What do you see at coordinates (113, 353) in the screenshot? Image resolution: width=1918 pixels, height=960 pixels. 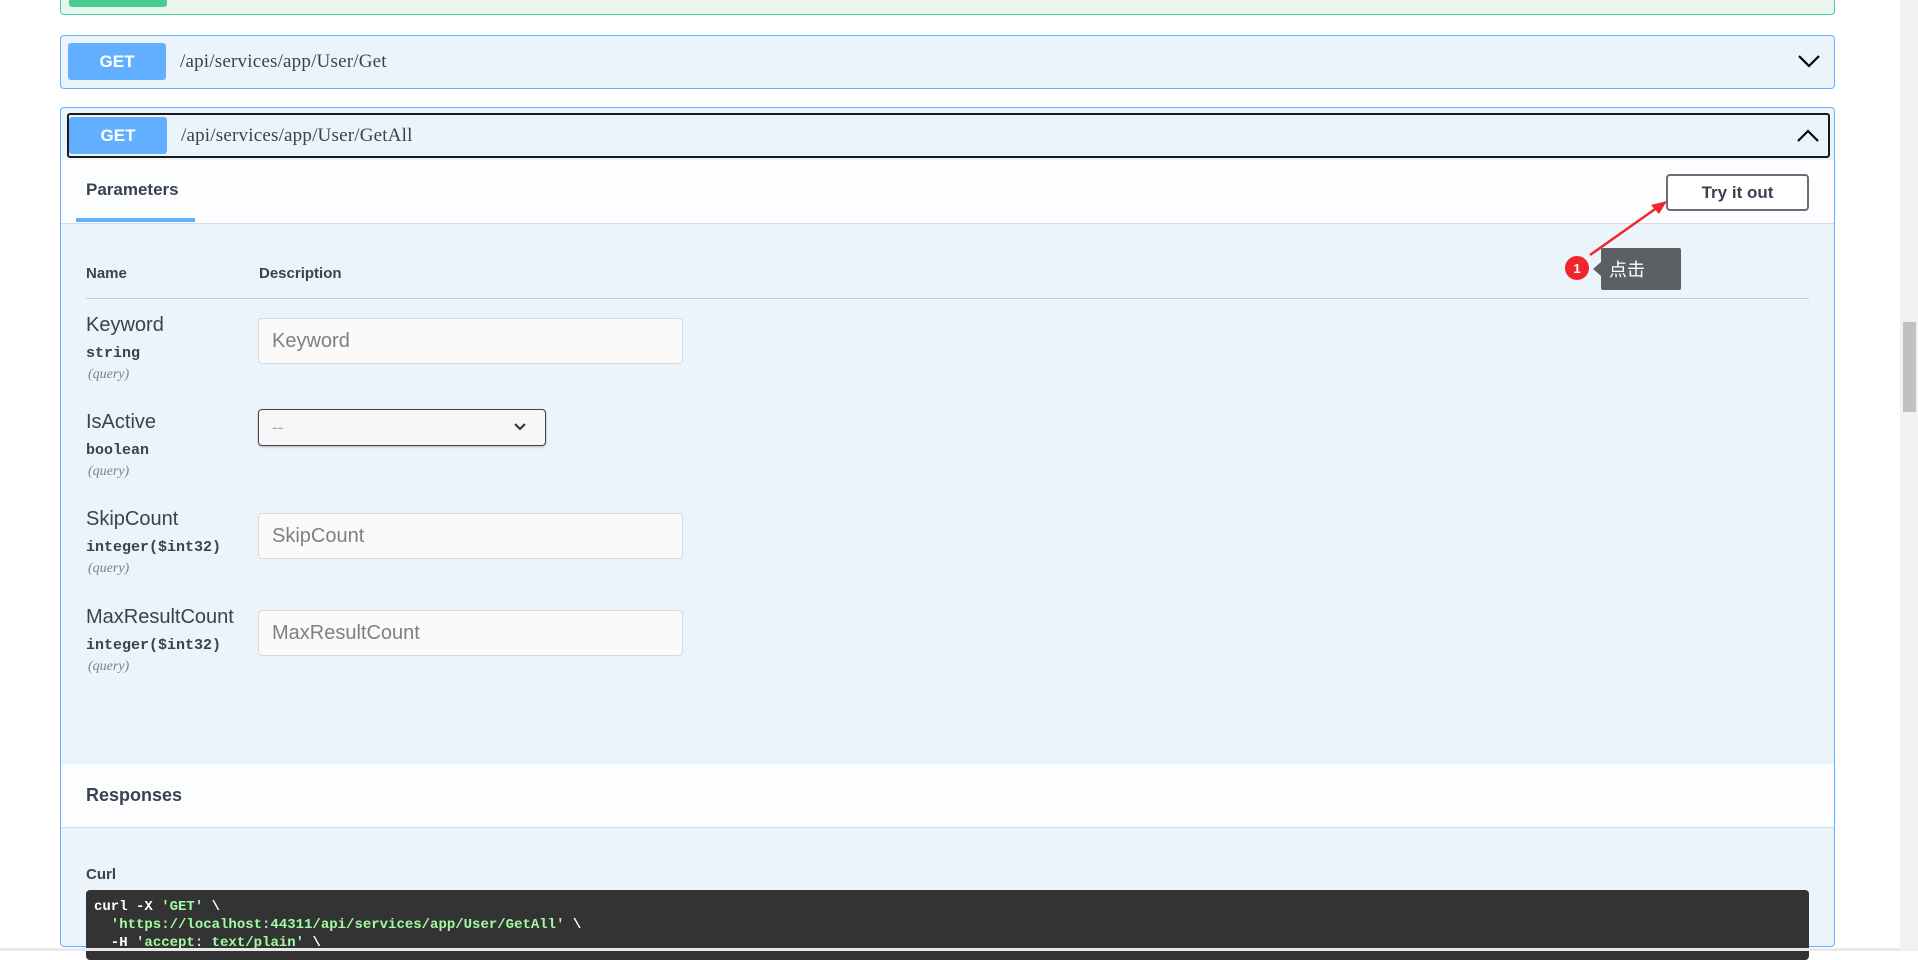 I see `param-type: string` at bounding box center [113, 353].